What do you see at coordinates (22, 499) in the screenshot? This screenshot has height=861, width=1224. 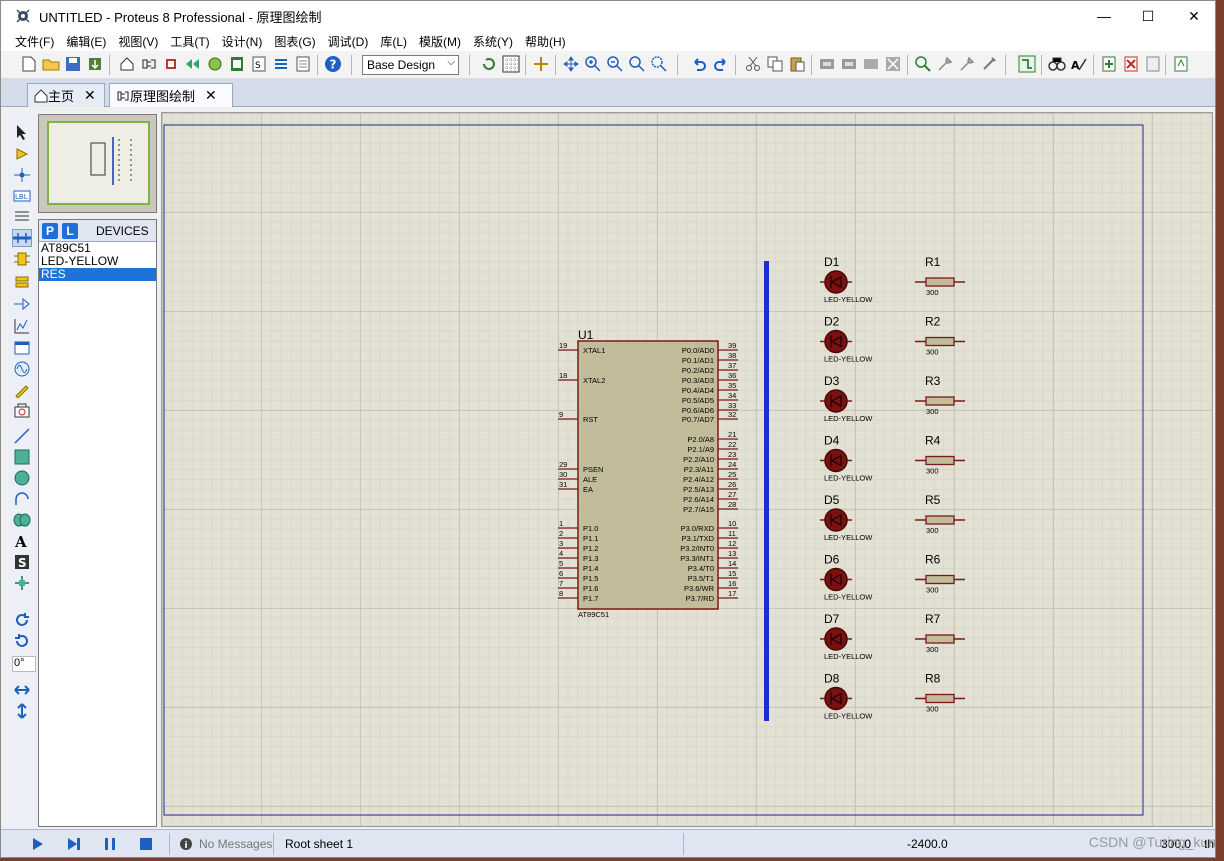 I see `arc-tool-icon` at bounding box center [22, 499].